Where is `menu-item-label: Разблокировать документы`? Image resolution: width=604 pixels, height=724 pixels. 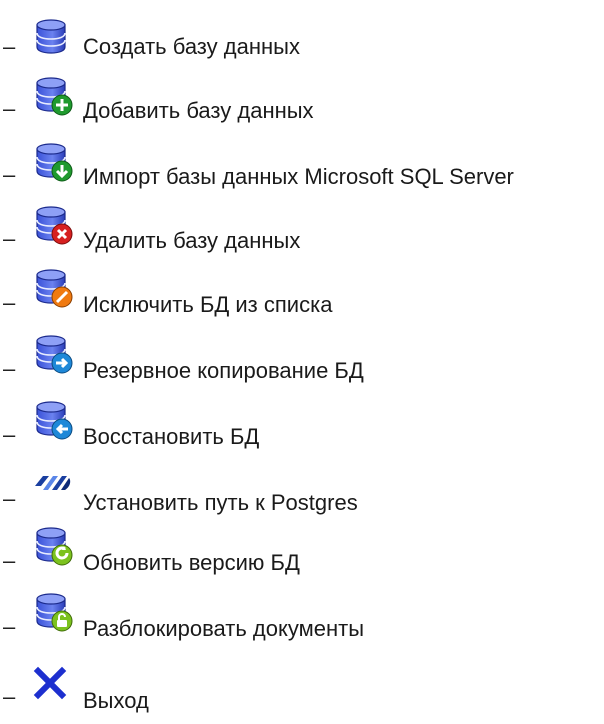
menu-item-label: Разблокировать документы is located at coordinates (224, 628).